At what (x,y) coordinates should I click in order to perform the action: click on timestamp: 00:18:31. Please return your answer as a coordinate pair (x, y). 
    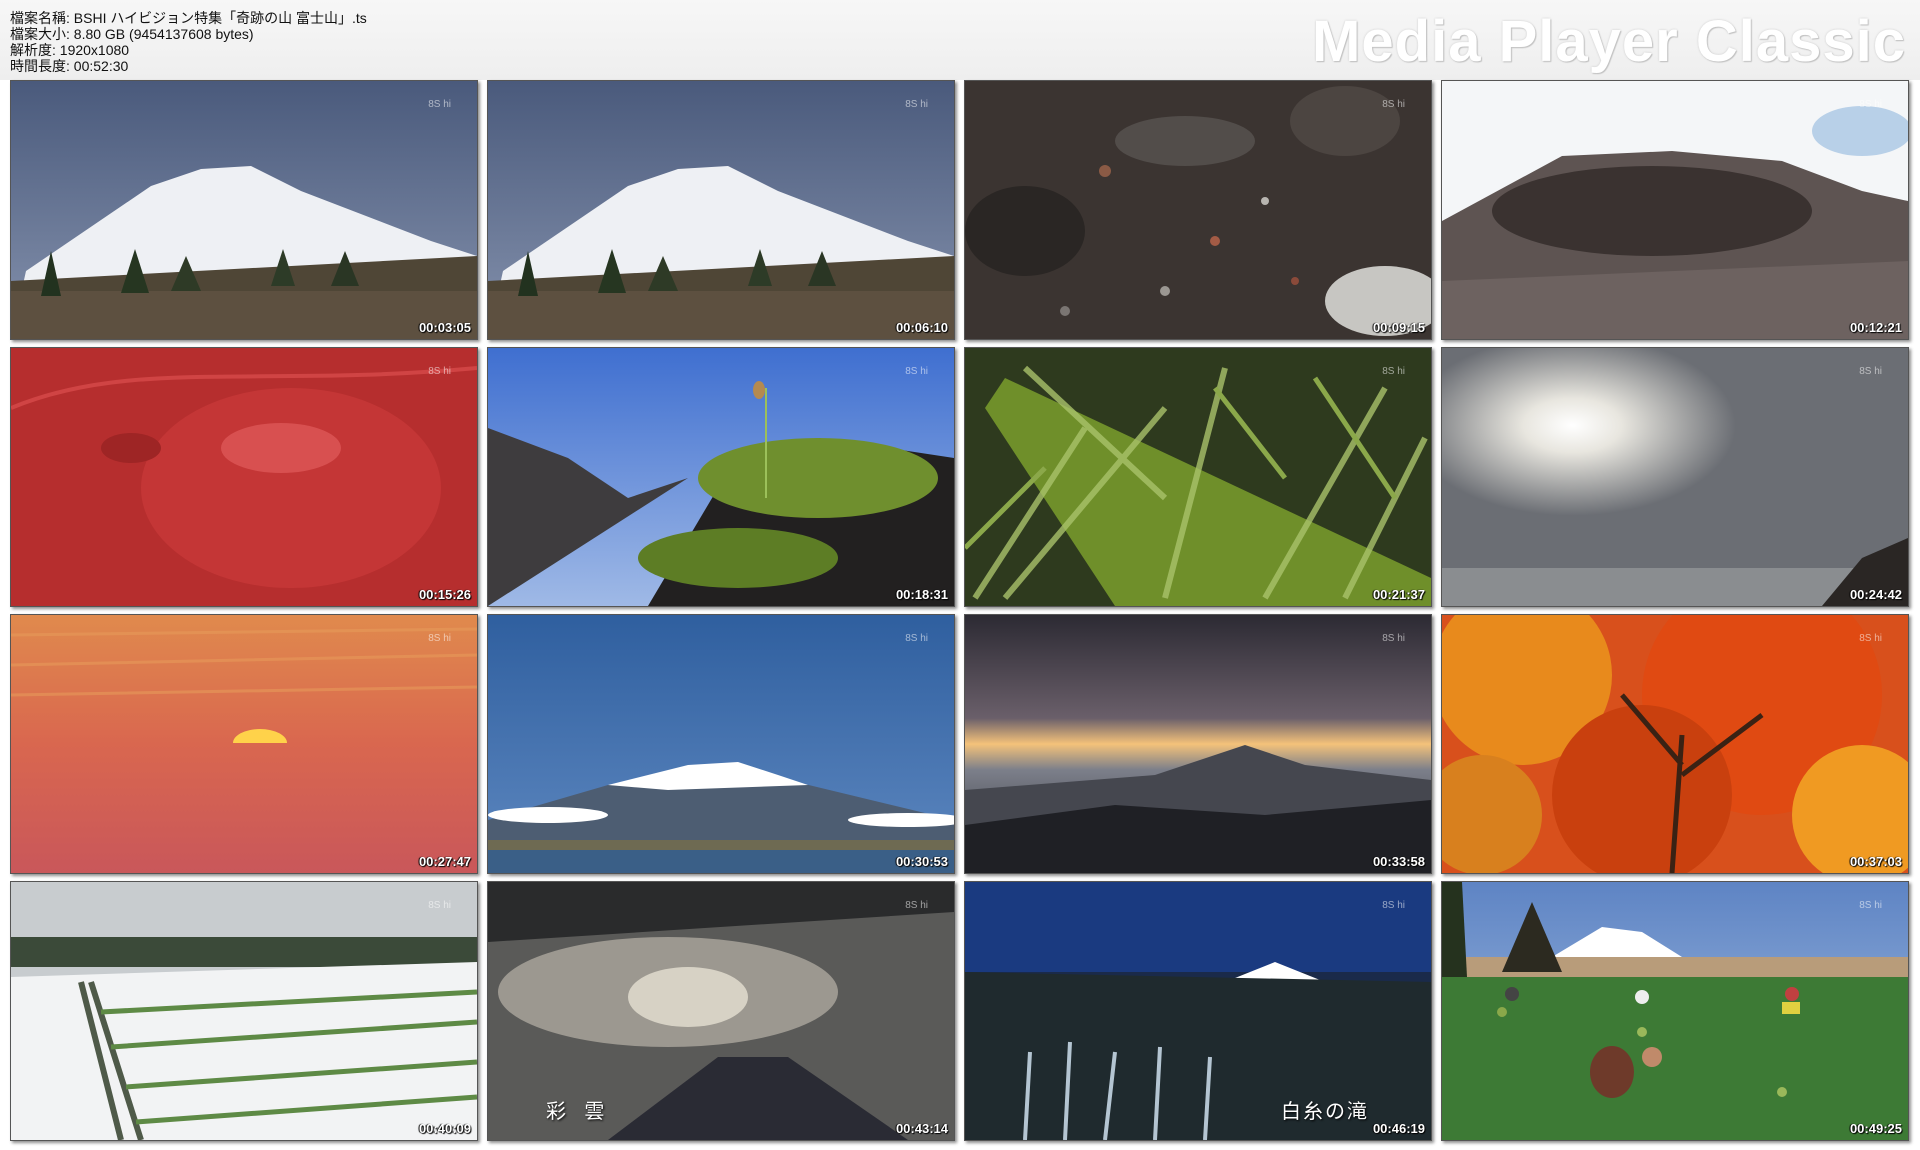
    Looking at the image, I should click on (921, 594).